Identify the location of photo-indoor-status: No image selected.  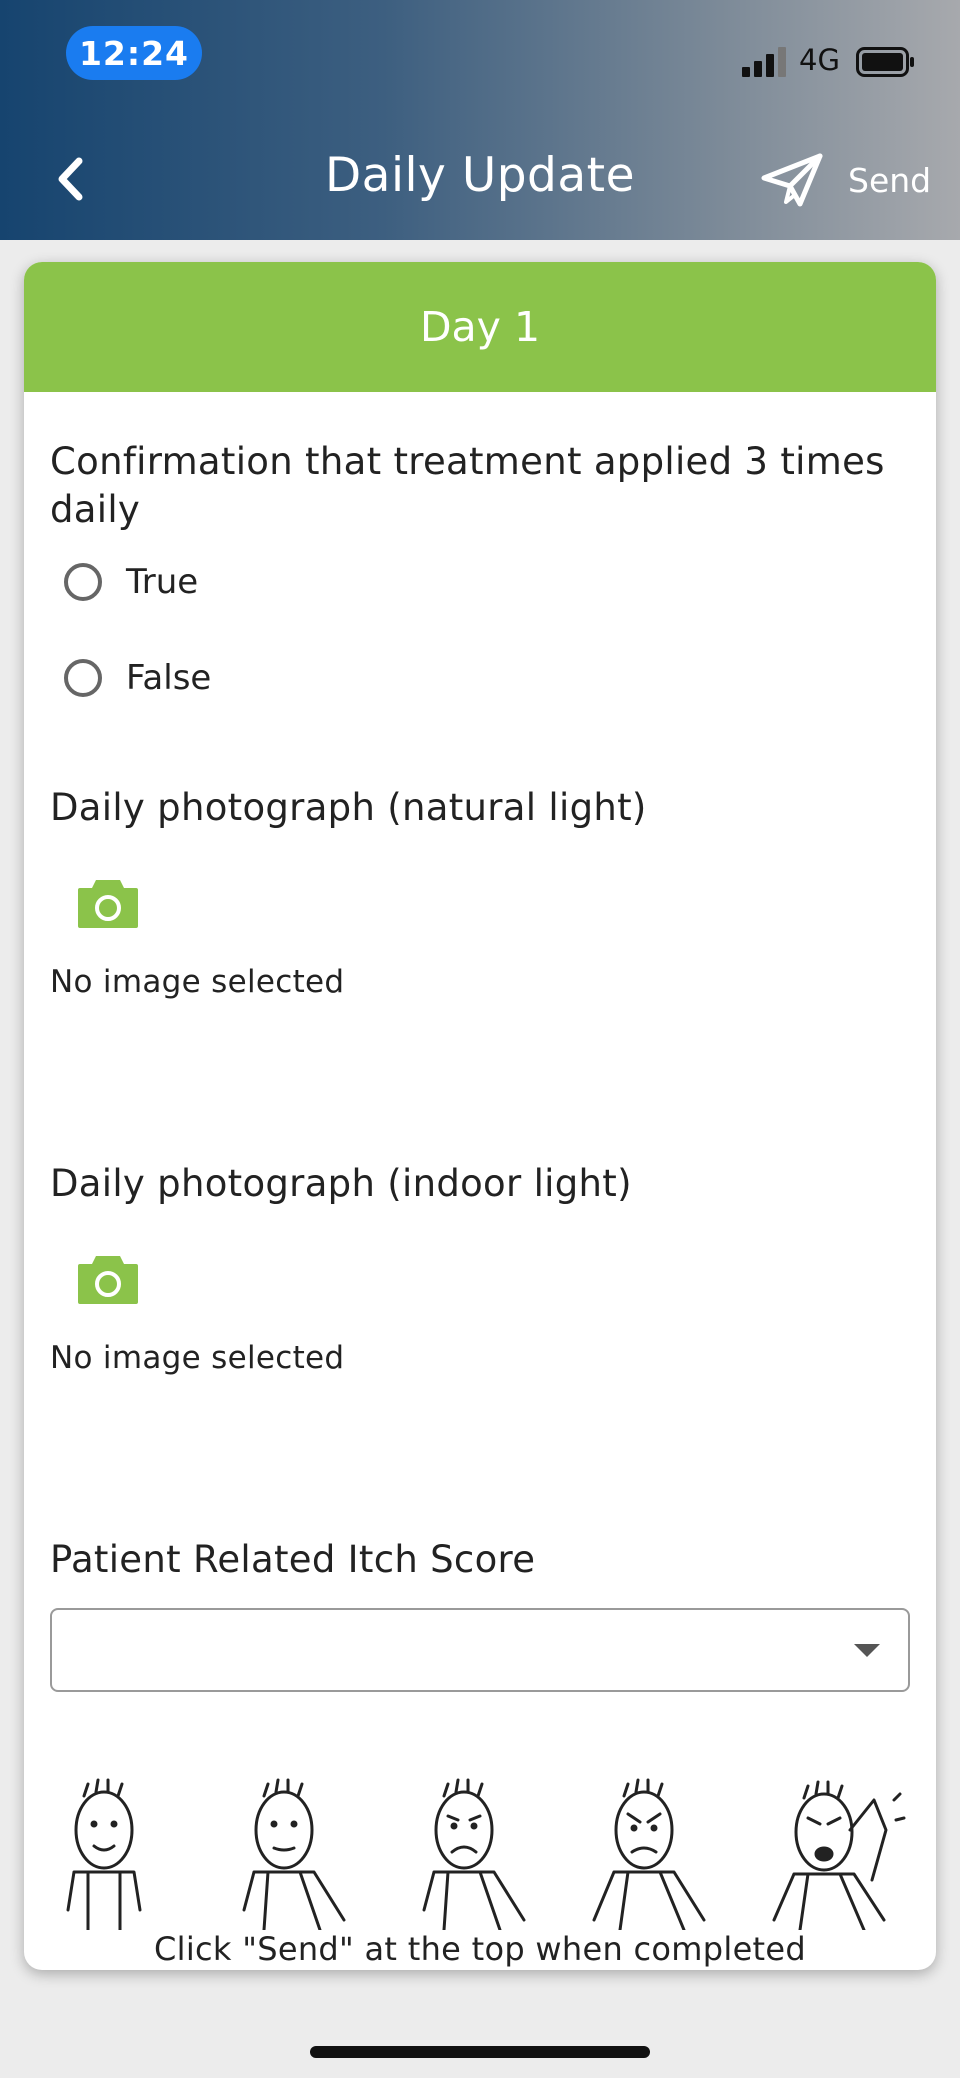
(197, 1358).